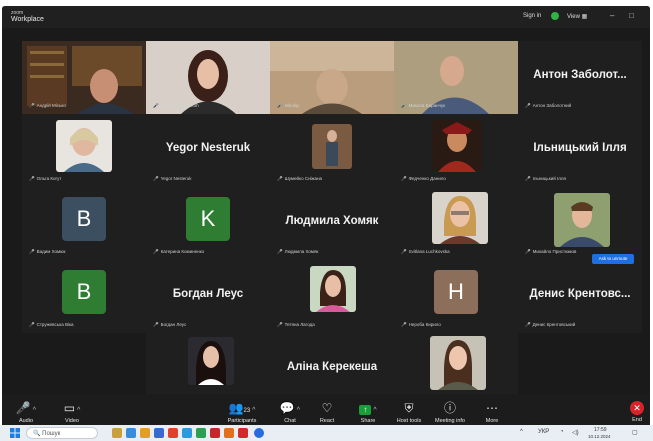 The width and height of the screenshot is (653, 441). I want to click on tray-language: УКР, so click(543, 432).